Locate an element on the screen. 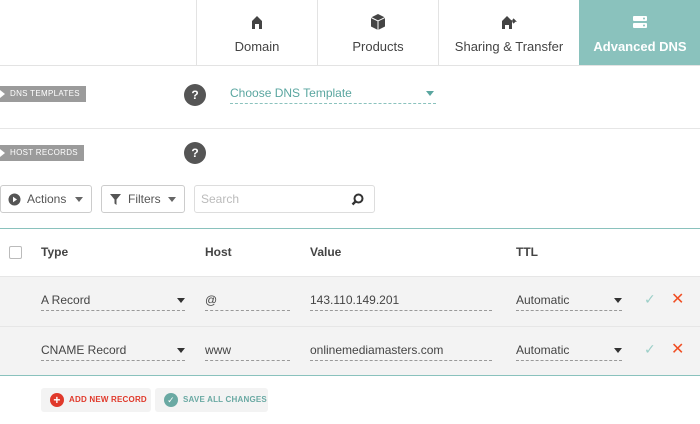  host-records-help-icon: ? is located at coordinates (195, 153).